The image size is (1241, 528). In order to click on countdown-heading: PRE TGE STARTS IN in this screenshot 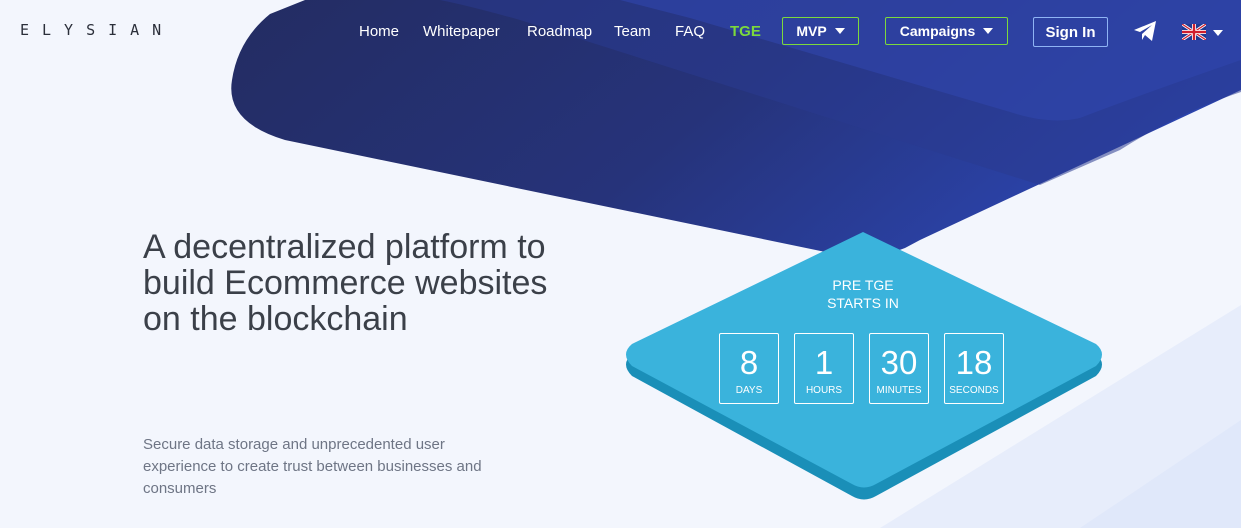, I will do `click(863, 294)`.